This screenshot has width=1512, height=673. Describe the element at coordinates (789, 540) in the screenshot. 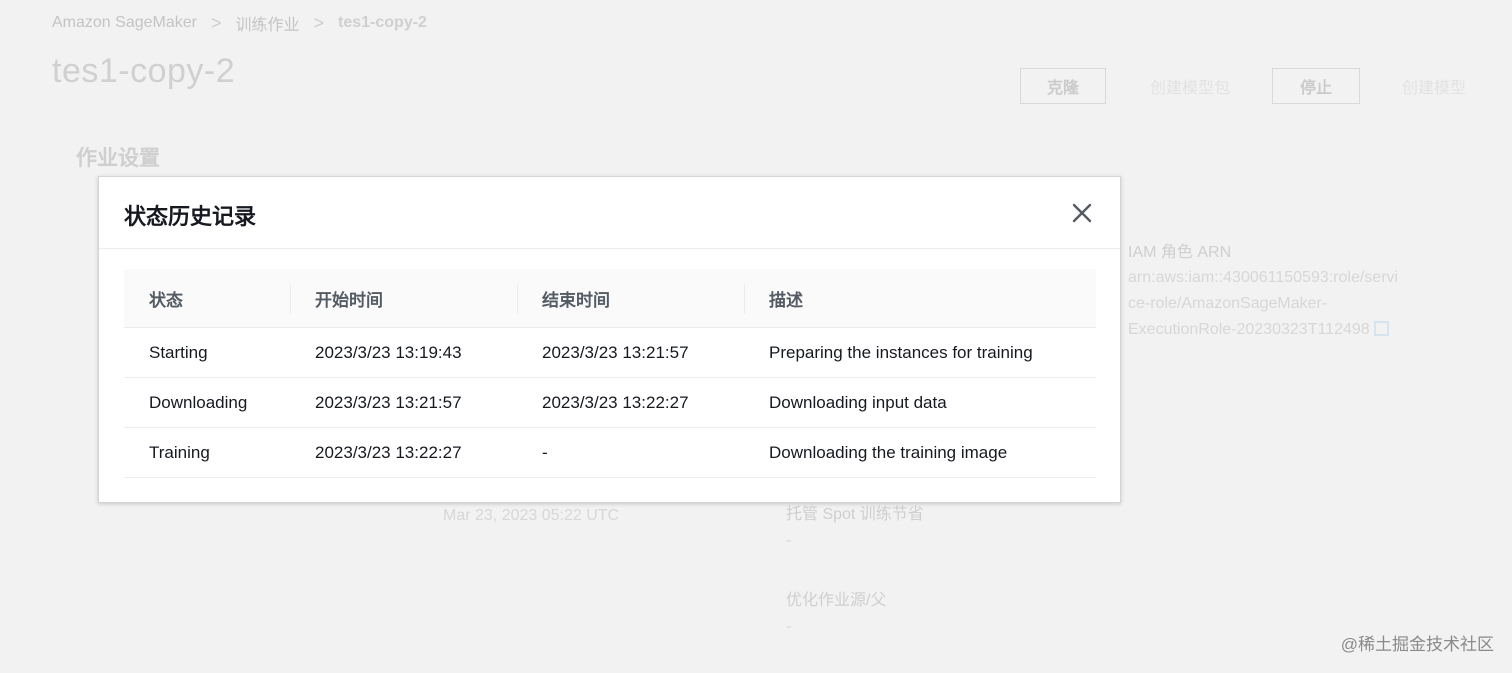

I see `spot-savings-value: -` at that location.